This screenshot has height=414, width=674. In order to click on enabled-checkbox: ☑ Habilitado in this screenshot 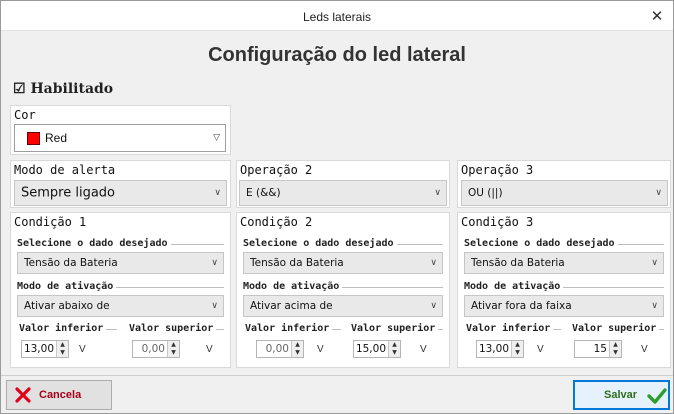, I will do `click(63, 89)`.